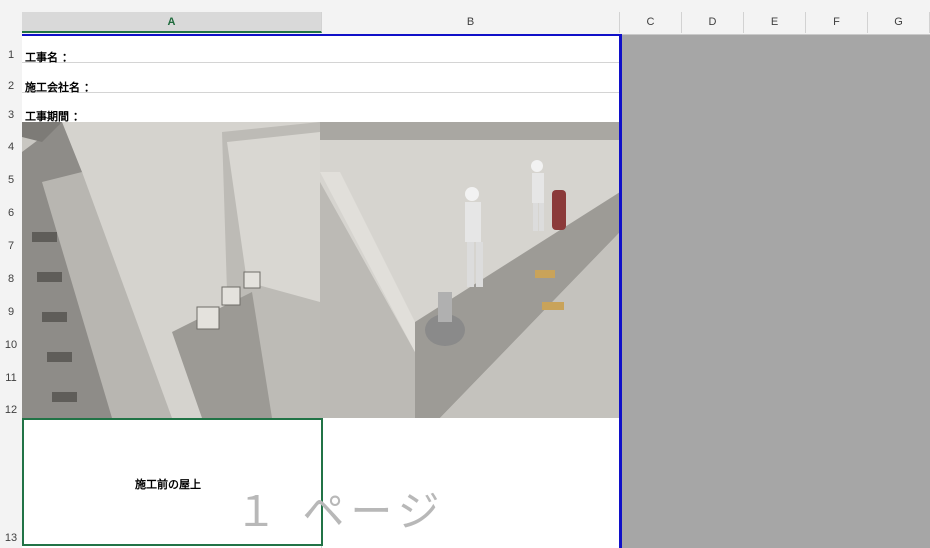  I want to click on cell-a13-caption: 施工前の屋上, so click(168, 484).